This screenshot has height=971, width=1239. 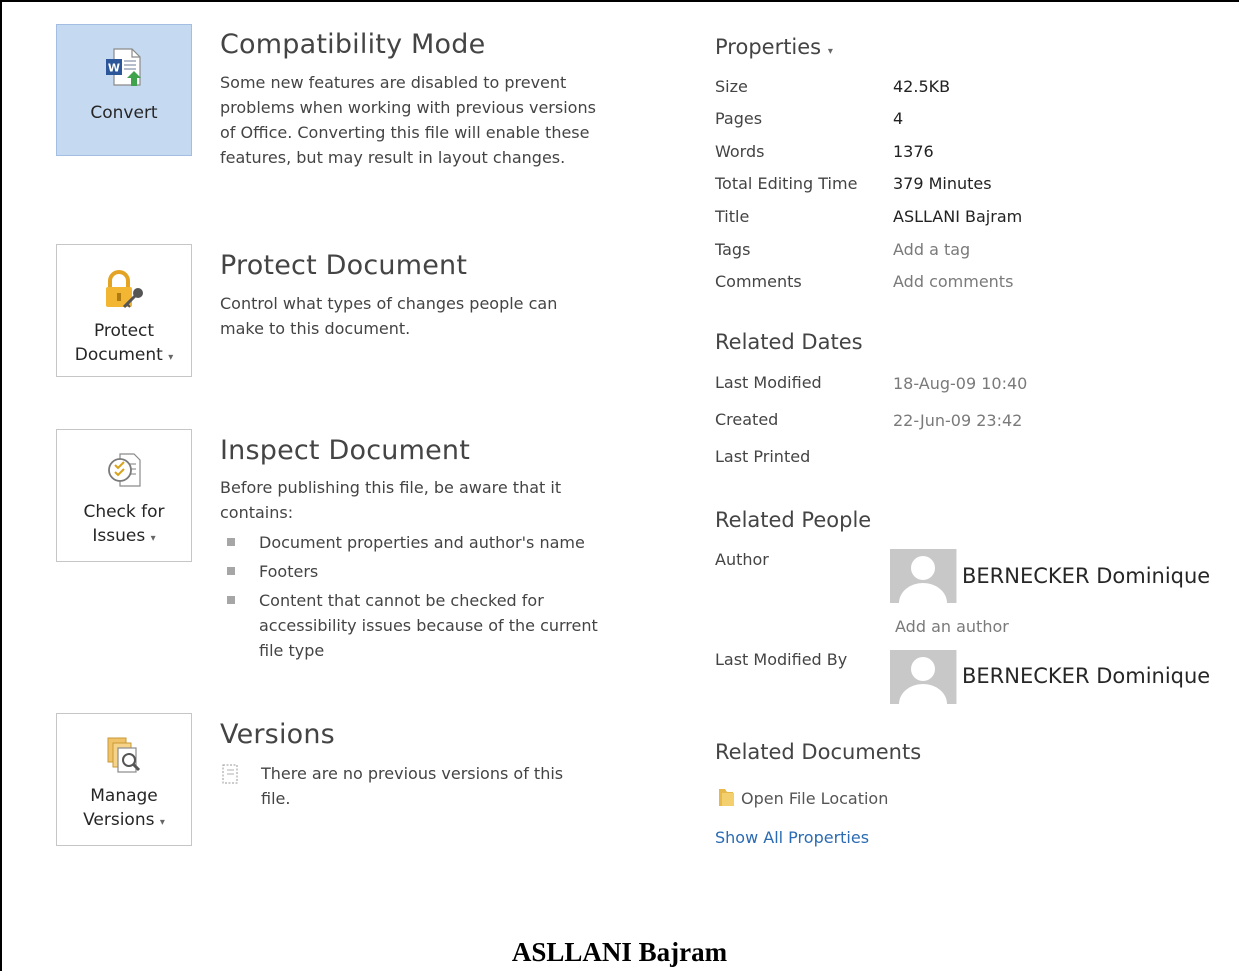 I want to click on versions-title: Versions, so click(x=277, y=734).